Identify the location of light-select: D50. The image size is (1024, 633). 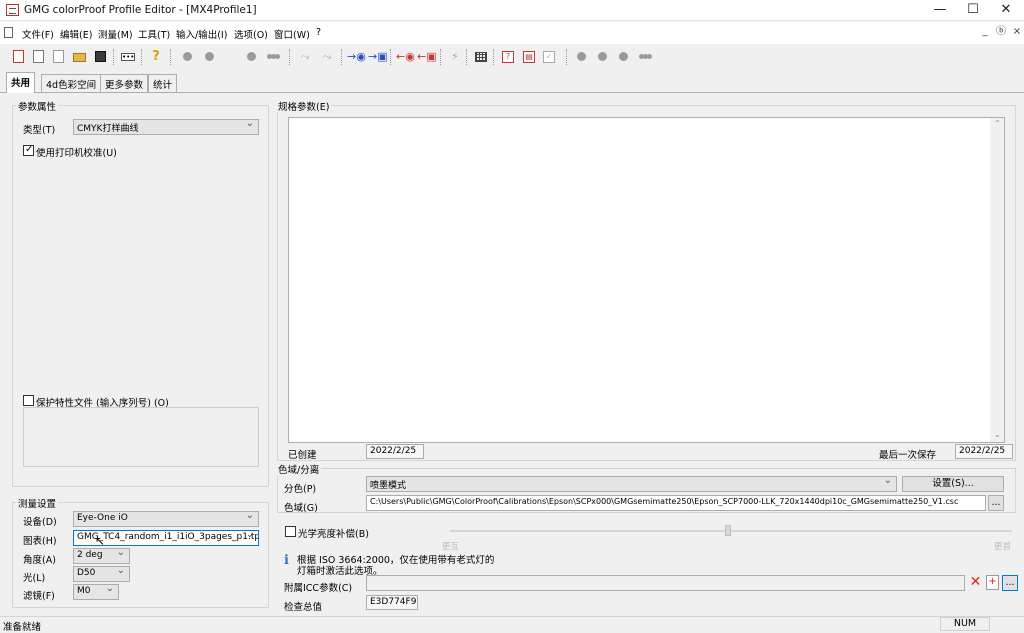
(101, 574).